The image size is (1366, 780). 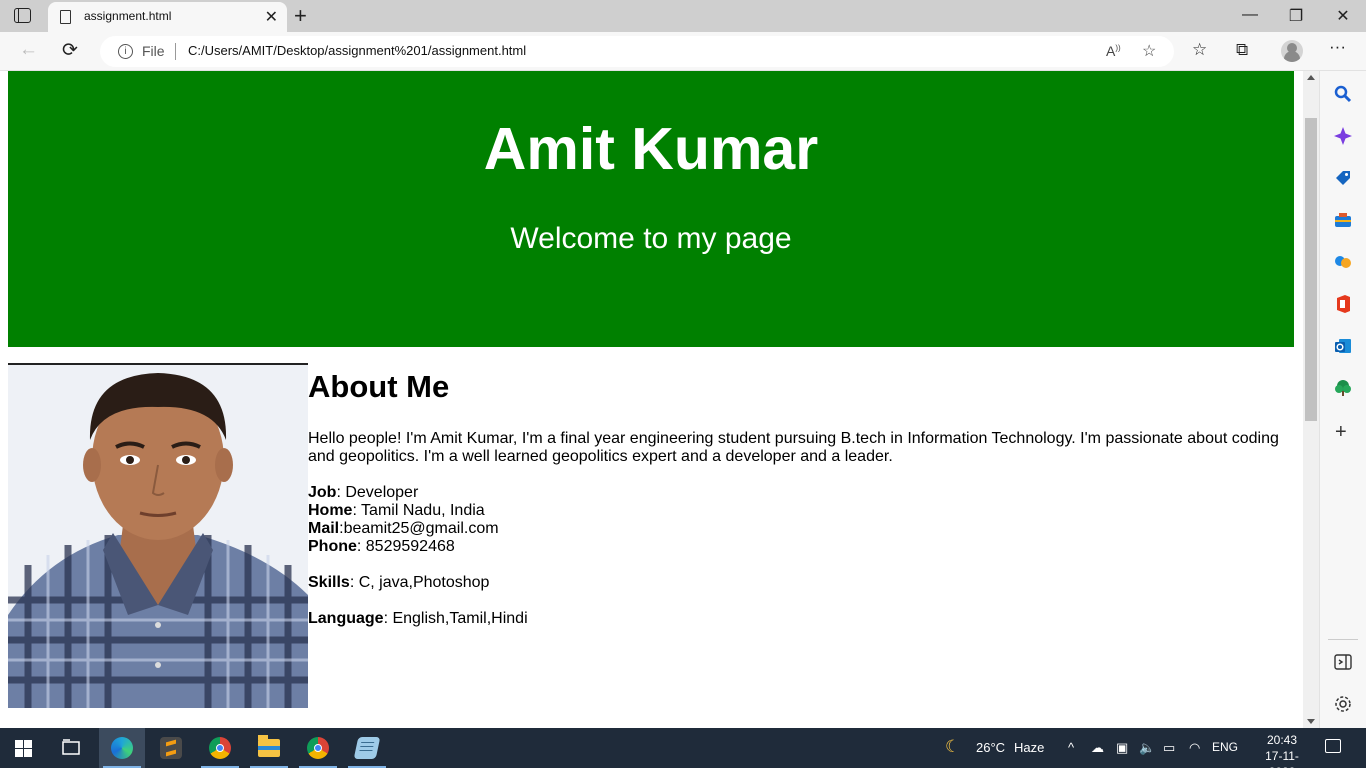 I want to click on divider, so click(x=175, y=51).